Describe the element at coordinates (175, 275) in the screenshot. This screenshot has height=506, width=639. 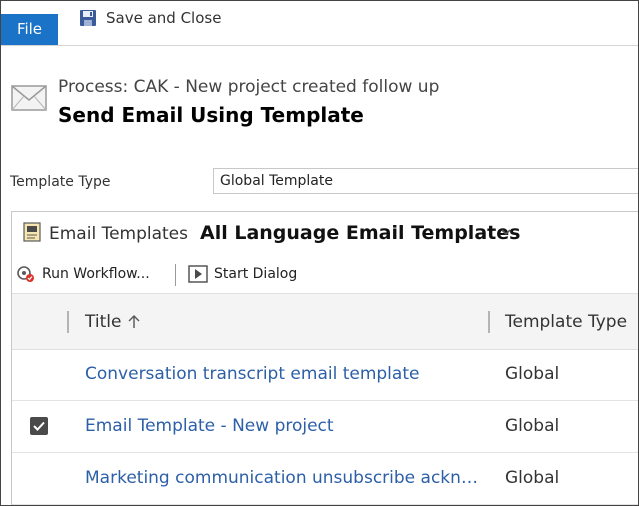
I see `command-separator` at that location.